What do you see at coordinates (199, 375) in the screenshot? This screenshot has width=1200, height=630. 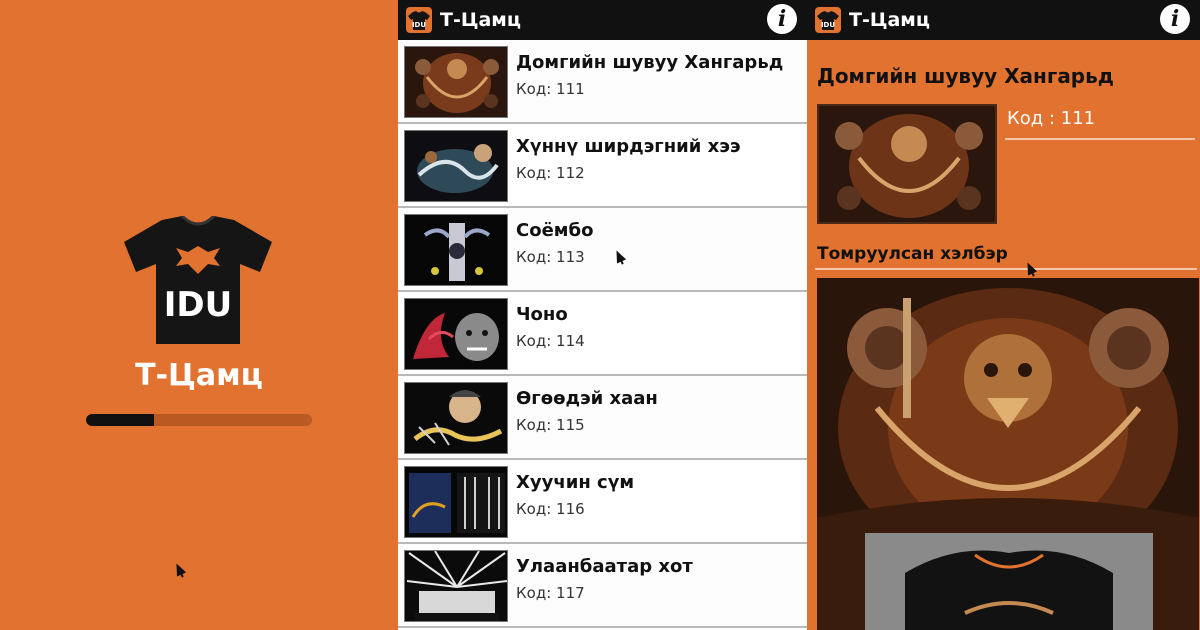 I see `splash-title: Т-Цамц` at bounding box center [199, 375].